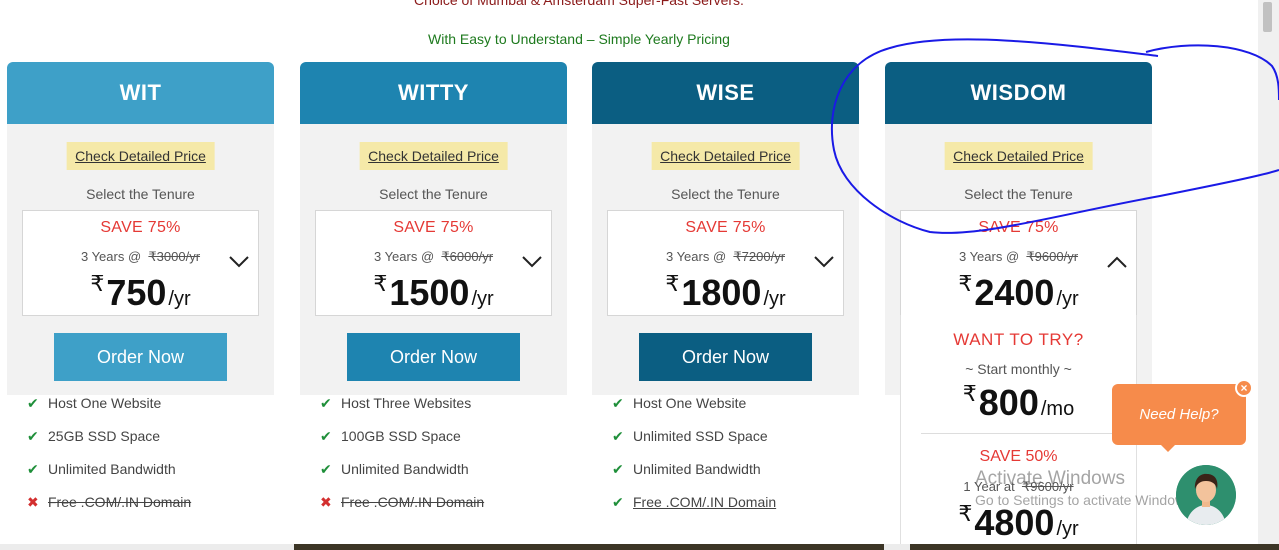 This screenshot has height=550, width=1279. Describe the element at coordinates (1008, 402) in the screenshot. I see `monthly-price: 800` at that location.